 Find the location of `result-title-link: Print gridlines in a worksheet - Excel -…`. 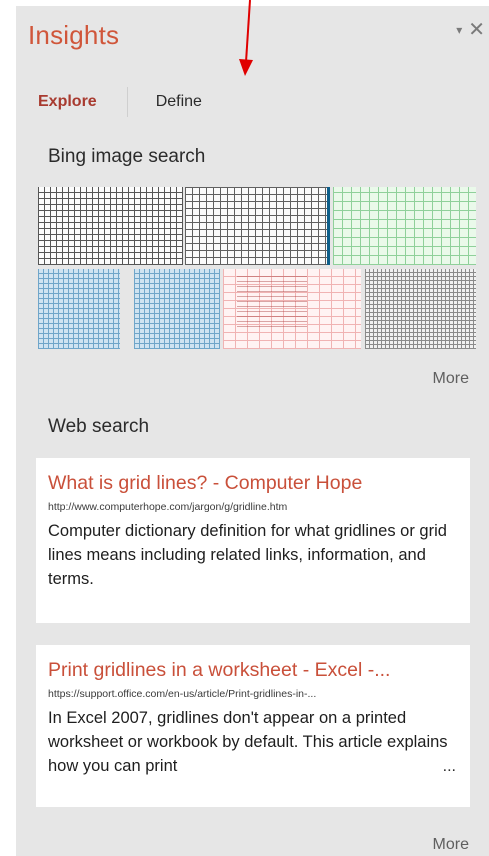

result-title-link: Print gridlines in a worksheet - Excel -… is located at coordinates (254, 670).